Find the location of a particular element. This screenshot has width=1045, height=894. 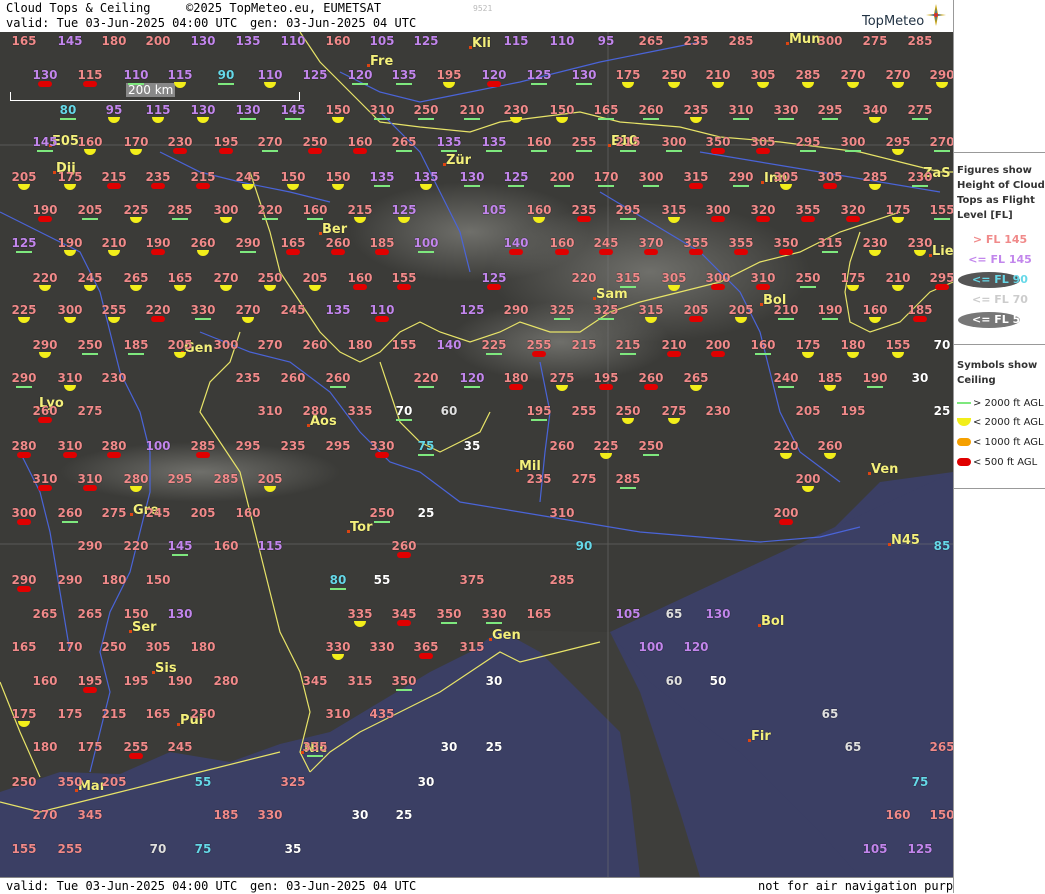

cloud-top-value: 335 is located at coordinates (360, 614).